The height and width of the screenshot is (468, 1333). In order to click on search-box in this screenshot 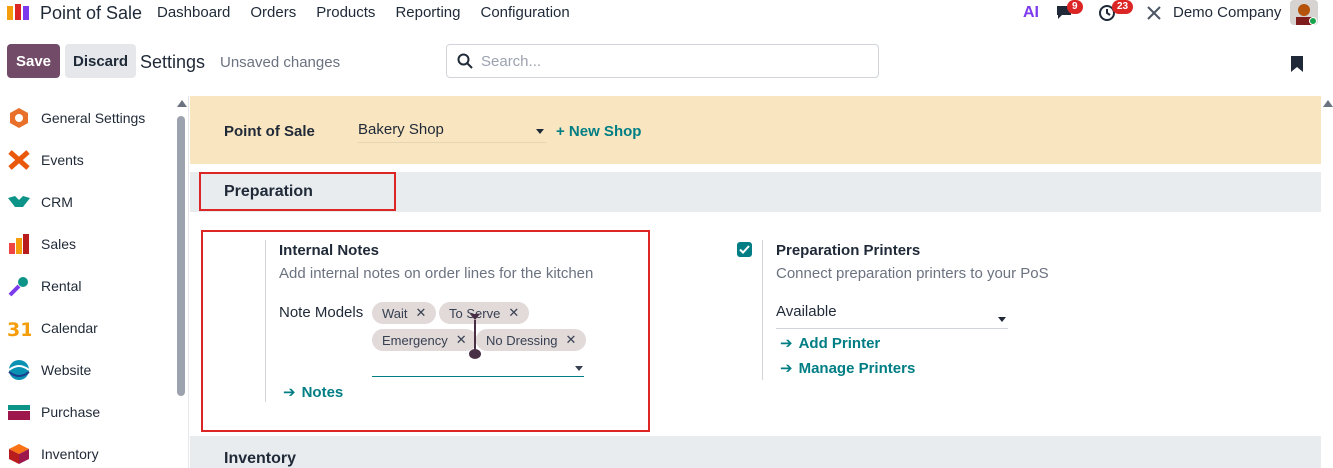, I will do `click(662, 61)`.